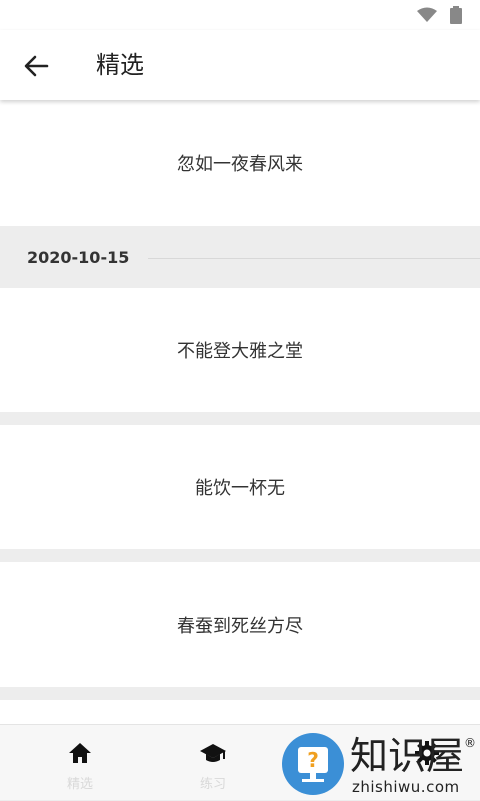  What do you see at coordinates (240, 65) in the screenshot?
I see `app-bar: 精选` at bounding box center [240, 65].